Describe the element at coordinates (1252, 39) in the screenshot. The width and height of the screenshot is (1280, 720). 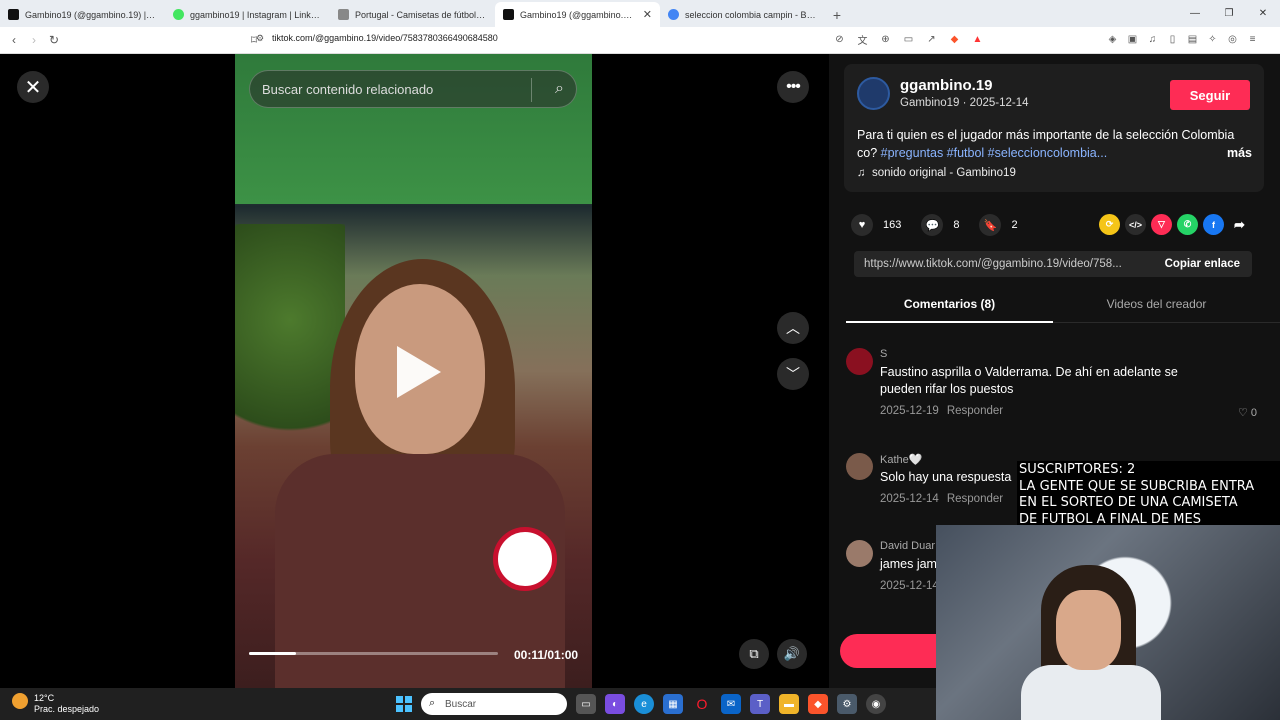
I see `menu-icon: ≡` at that location.